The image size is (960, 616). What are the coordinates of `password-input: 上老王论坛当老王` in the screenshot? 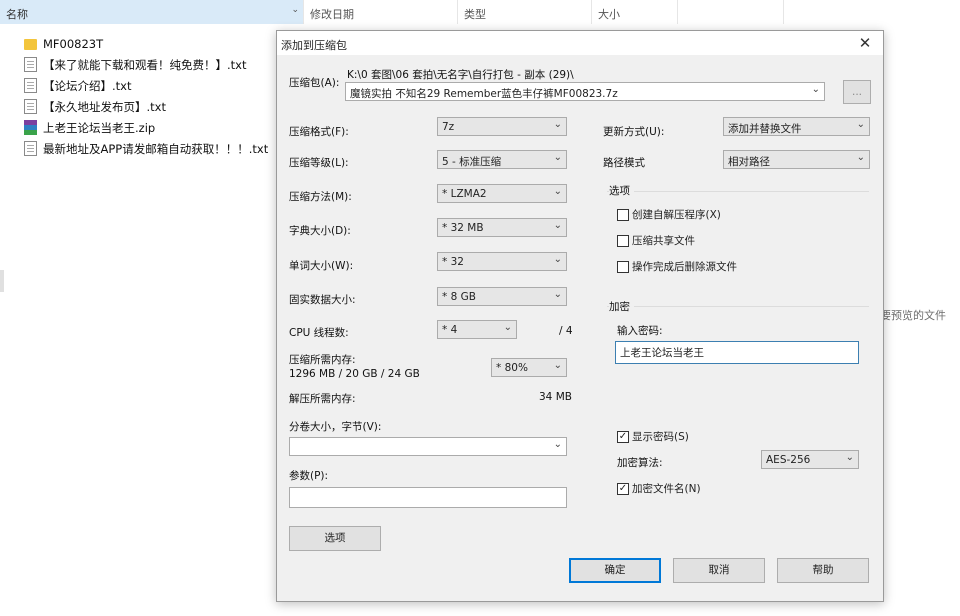 It's located at (737, 352).